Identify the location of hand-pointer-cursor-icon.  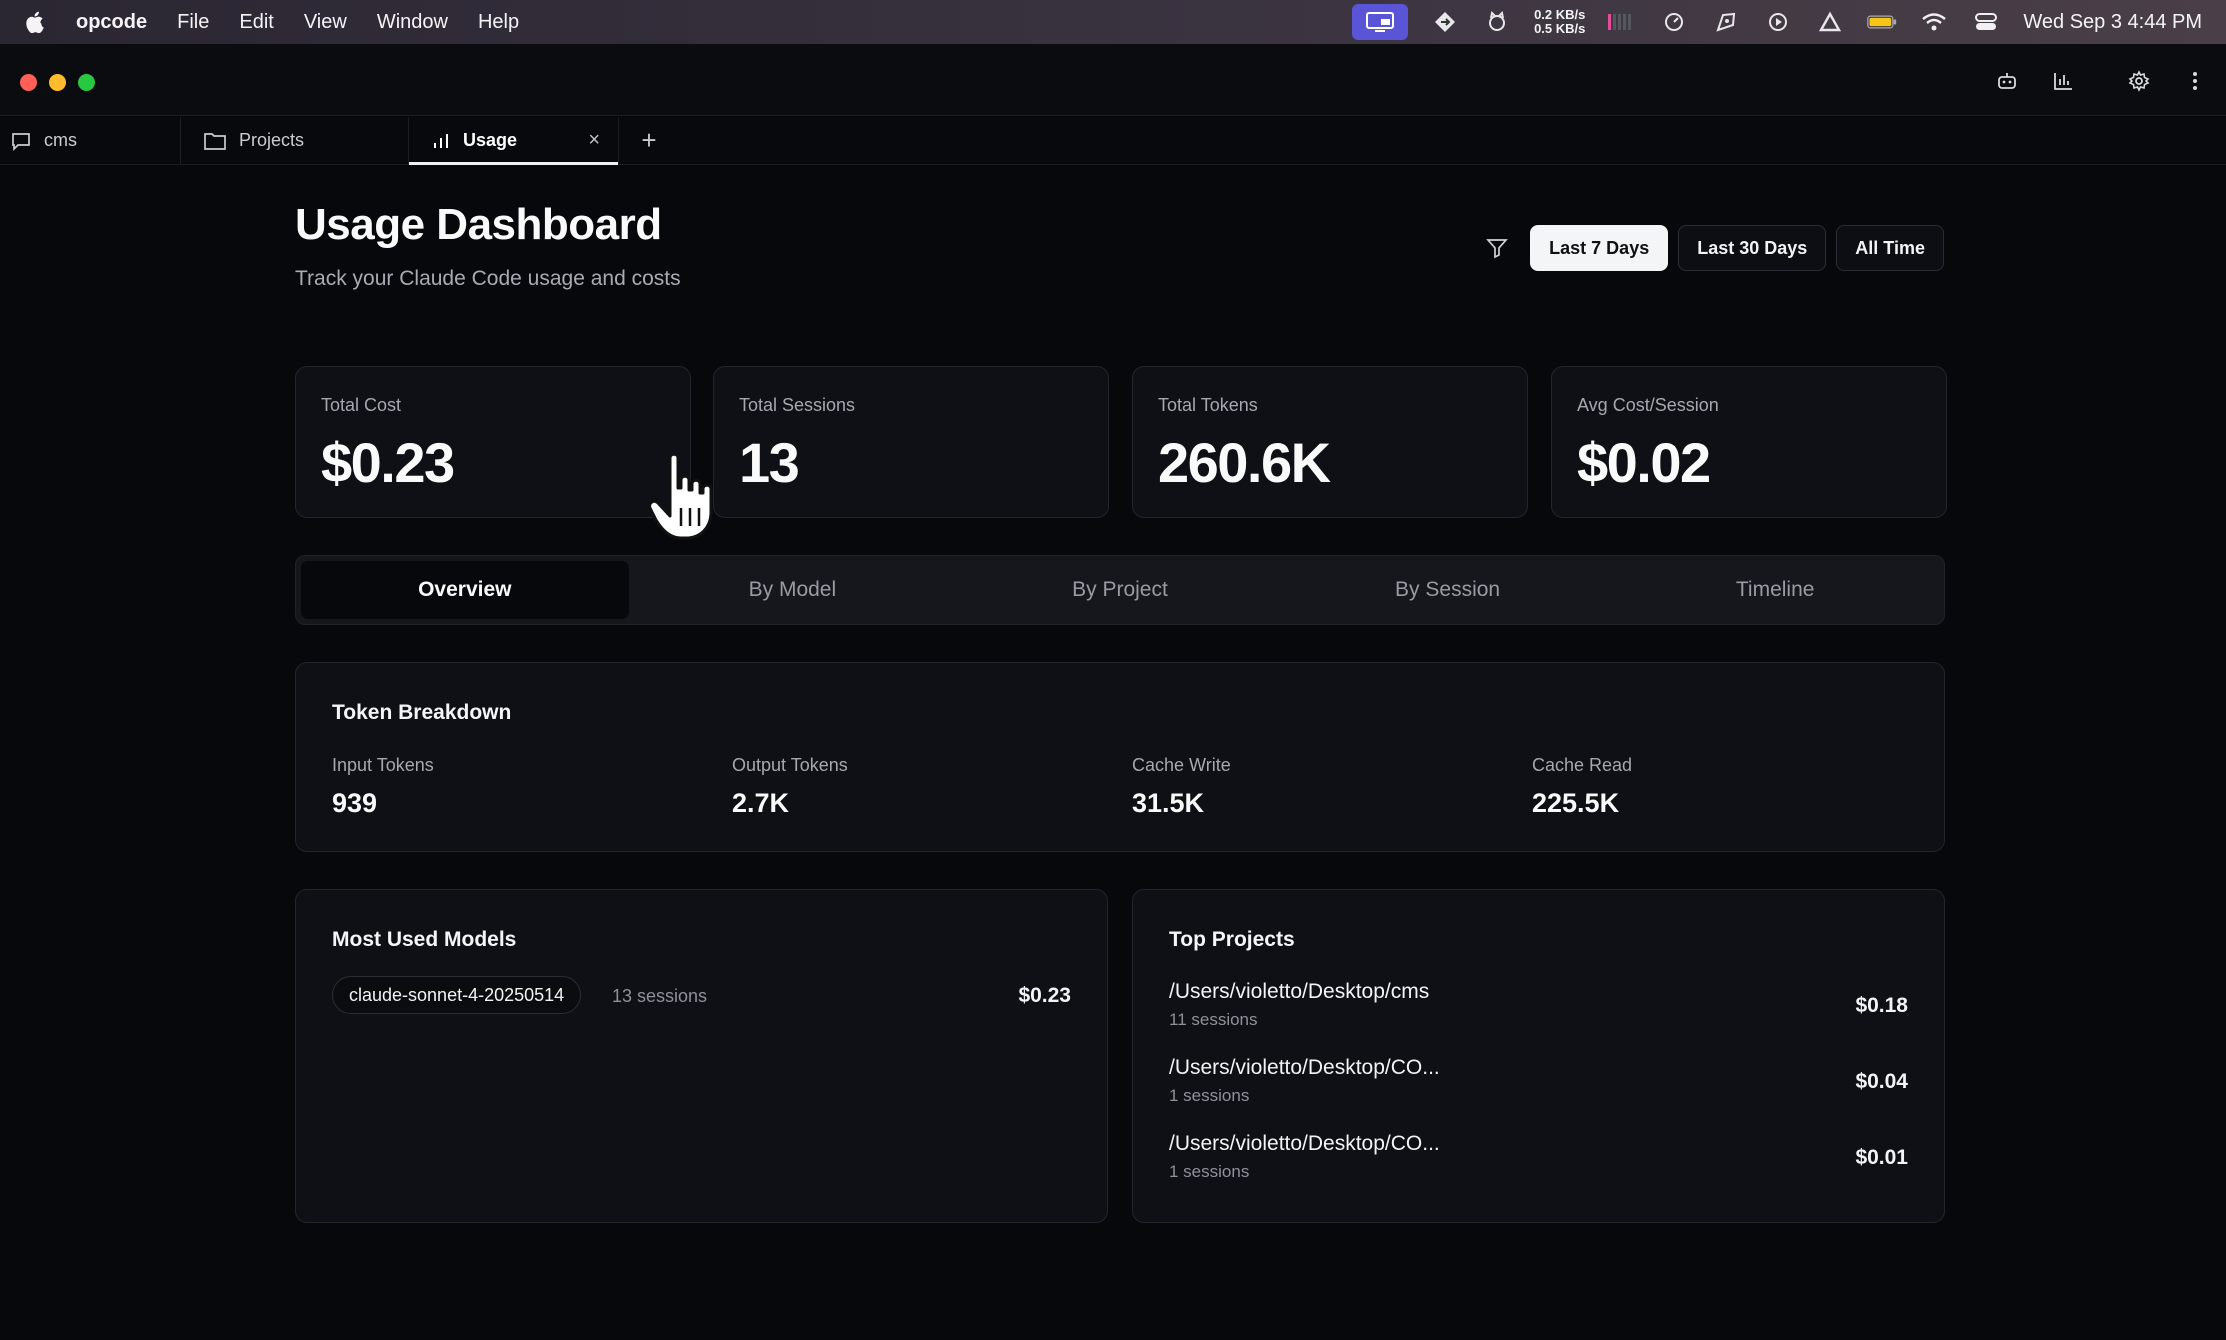
(680, 496).